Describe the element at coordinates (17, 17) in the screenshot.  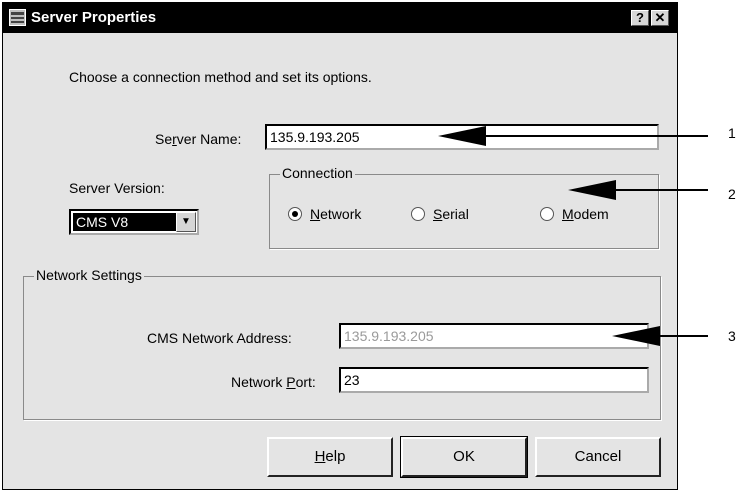
I see `window-icon` at that location.